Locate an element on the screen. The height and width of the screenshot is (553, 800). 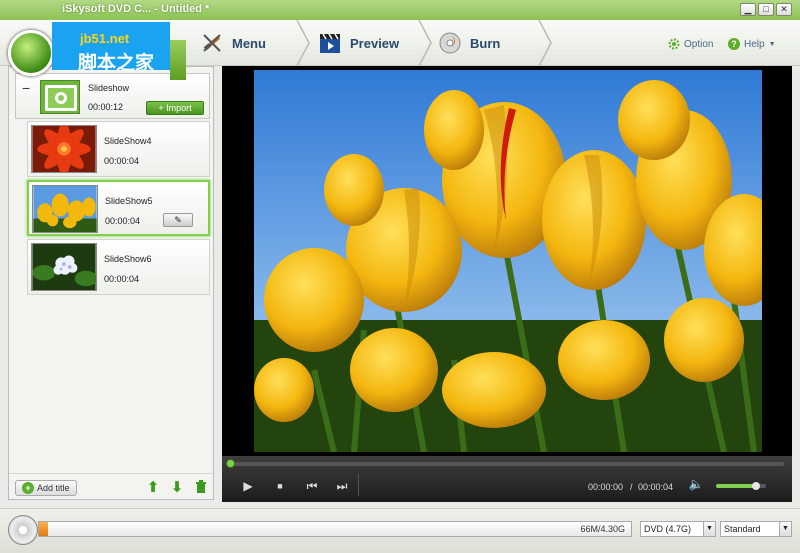
pencil-icon: ✎ is located at coordinates (178, 220).